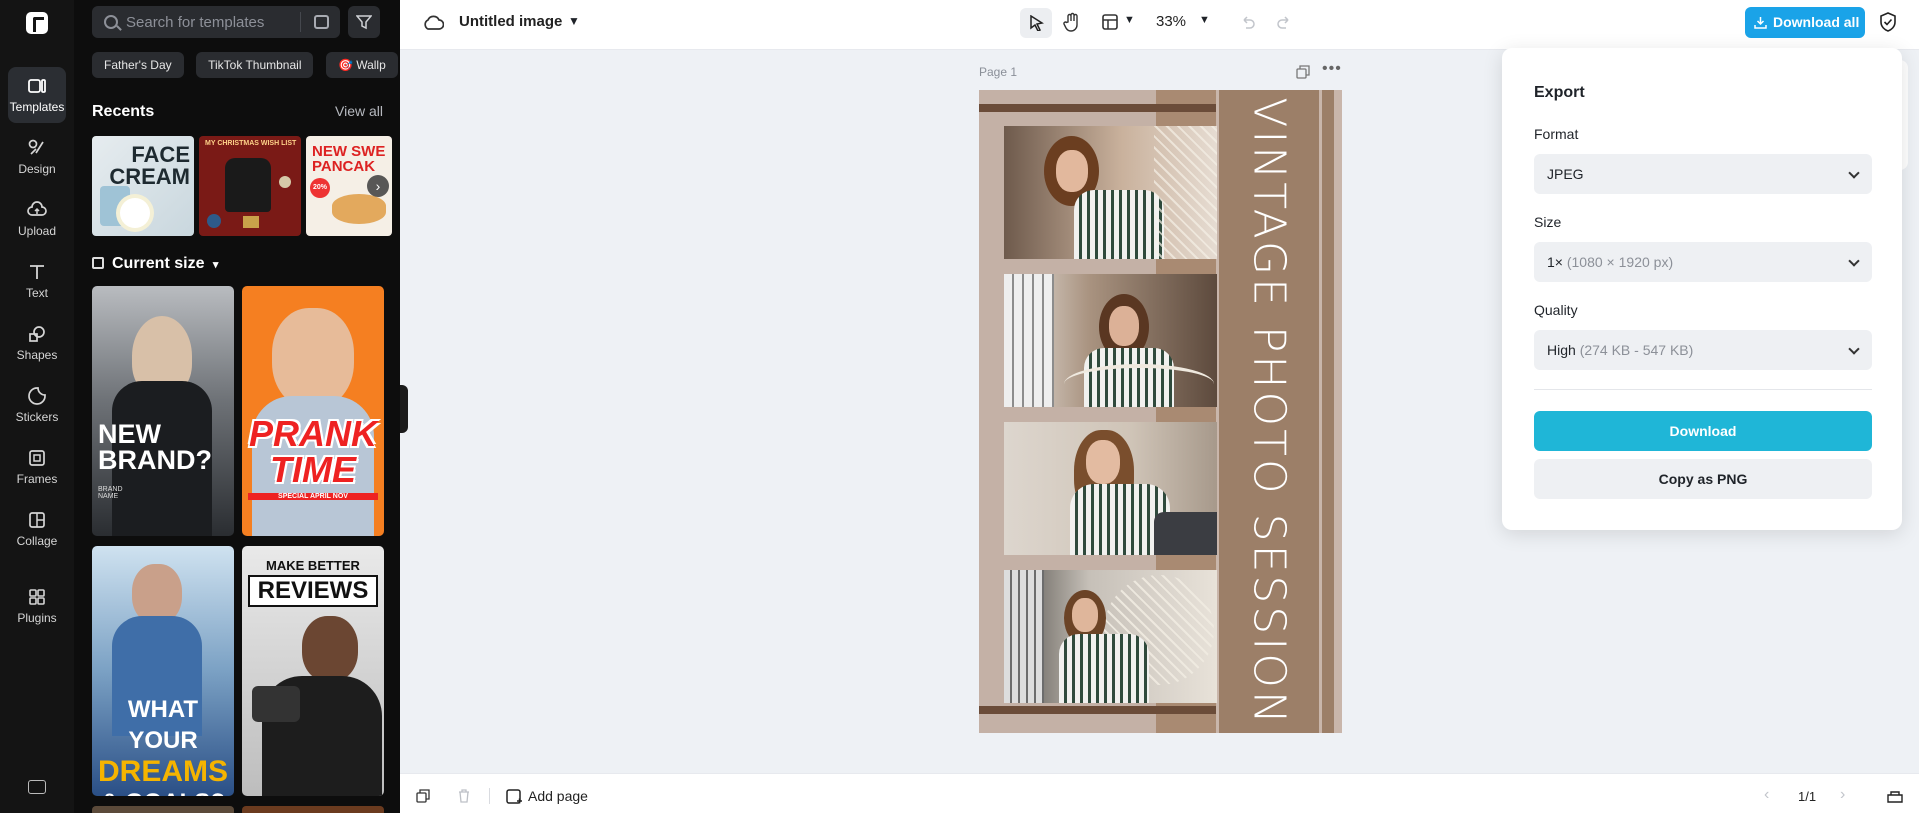  Describe the element at coordinates (313, 411) in the screenshot. I see `template-card-prank-time: PRANK TIME SPECIAL APRIL NOV` at that location.